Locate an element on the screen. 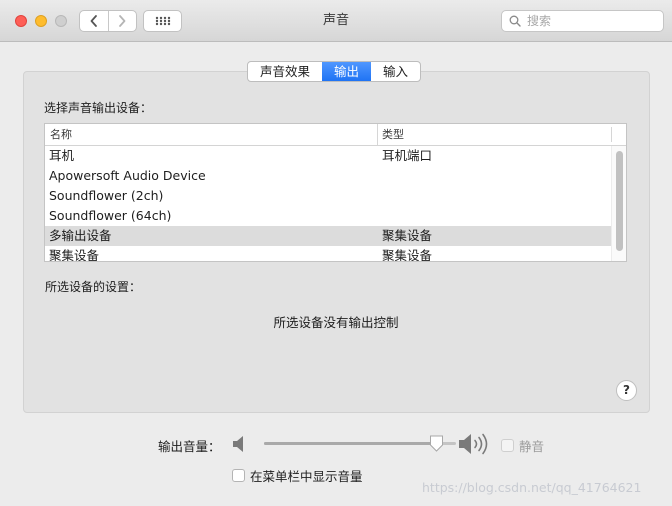 This screenshot has width=672, height=506. tab-input: 输入 is located at coordinates (395, 71).